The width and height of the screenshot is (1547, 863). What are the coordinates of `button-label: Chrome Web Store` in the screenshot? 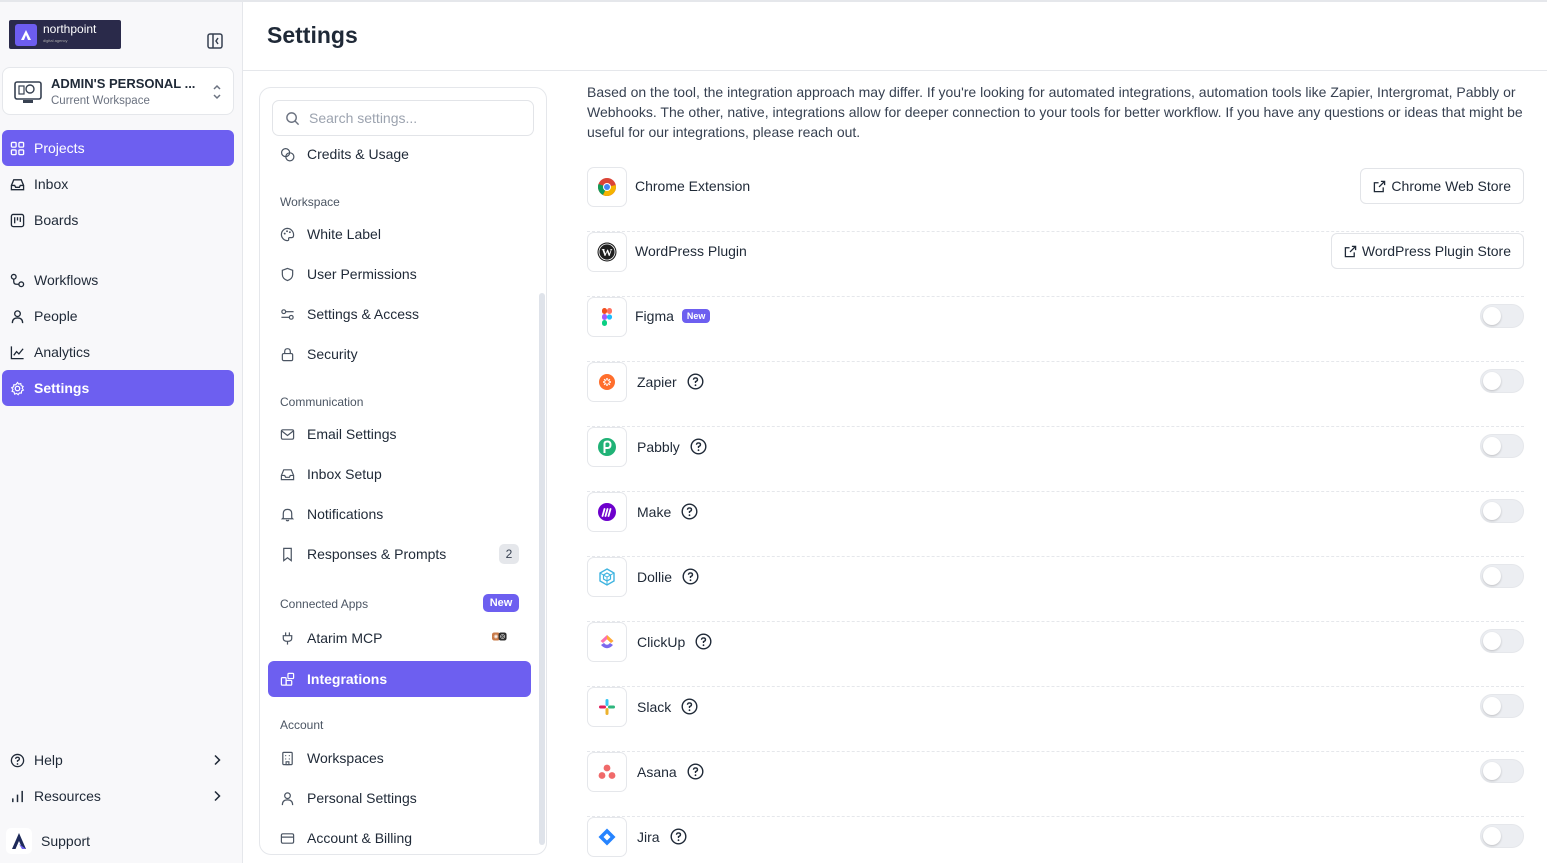 It's located at (1451, 186).